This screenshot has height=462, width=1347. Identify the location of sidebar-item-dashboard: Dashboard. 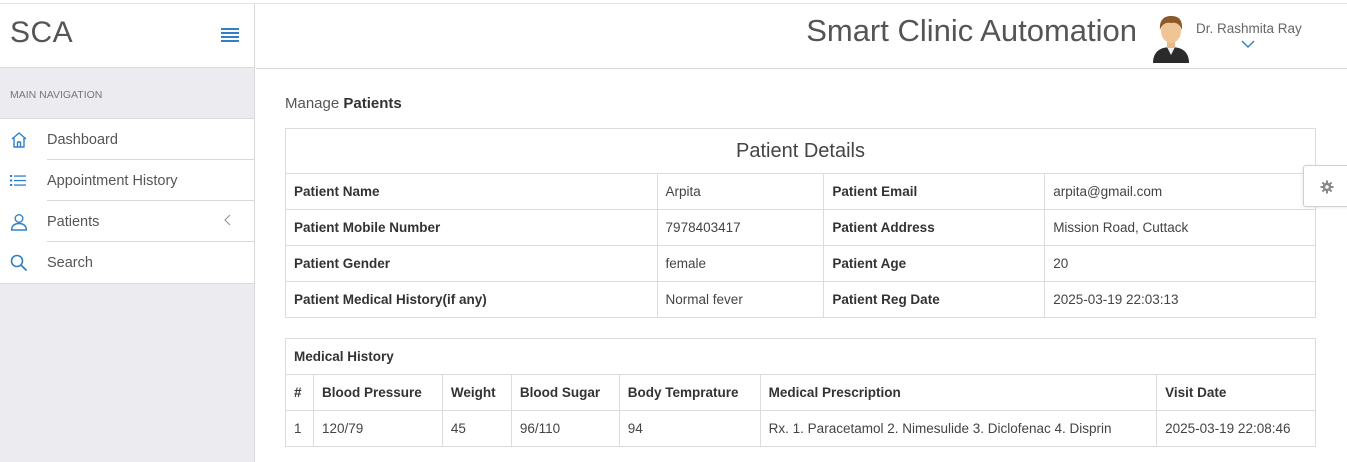
(127, 139).